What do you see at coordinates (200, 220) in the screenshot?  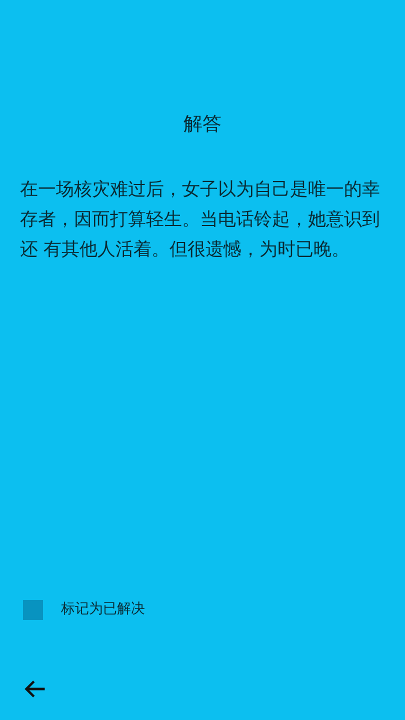 I see `answer-text: 在一场核灾难过后，女子以为自己是唯一的幸存者，因而打算轻生。当电话铃起，她意识到还 有其他人活着。但很遗憾，为时已晚。` at bounding box center [200, 220].